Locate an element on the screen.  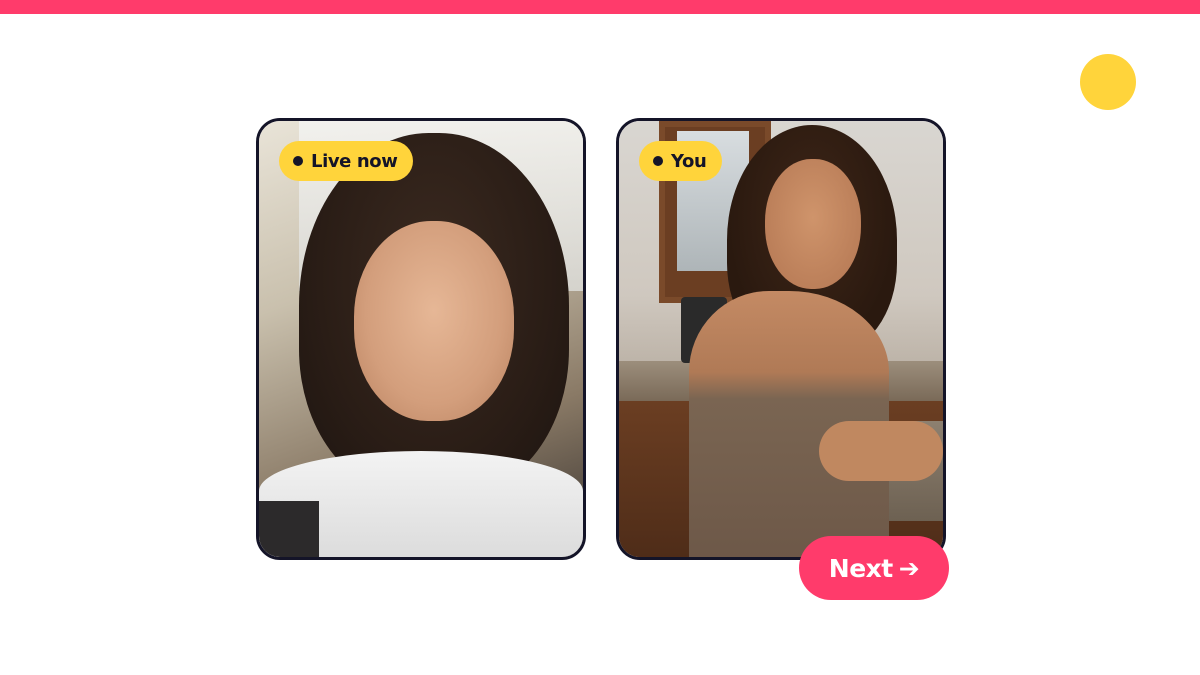
live-now-badge: Live now is located at coordinates (346, 161).